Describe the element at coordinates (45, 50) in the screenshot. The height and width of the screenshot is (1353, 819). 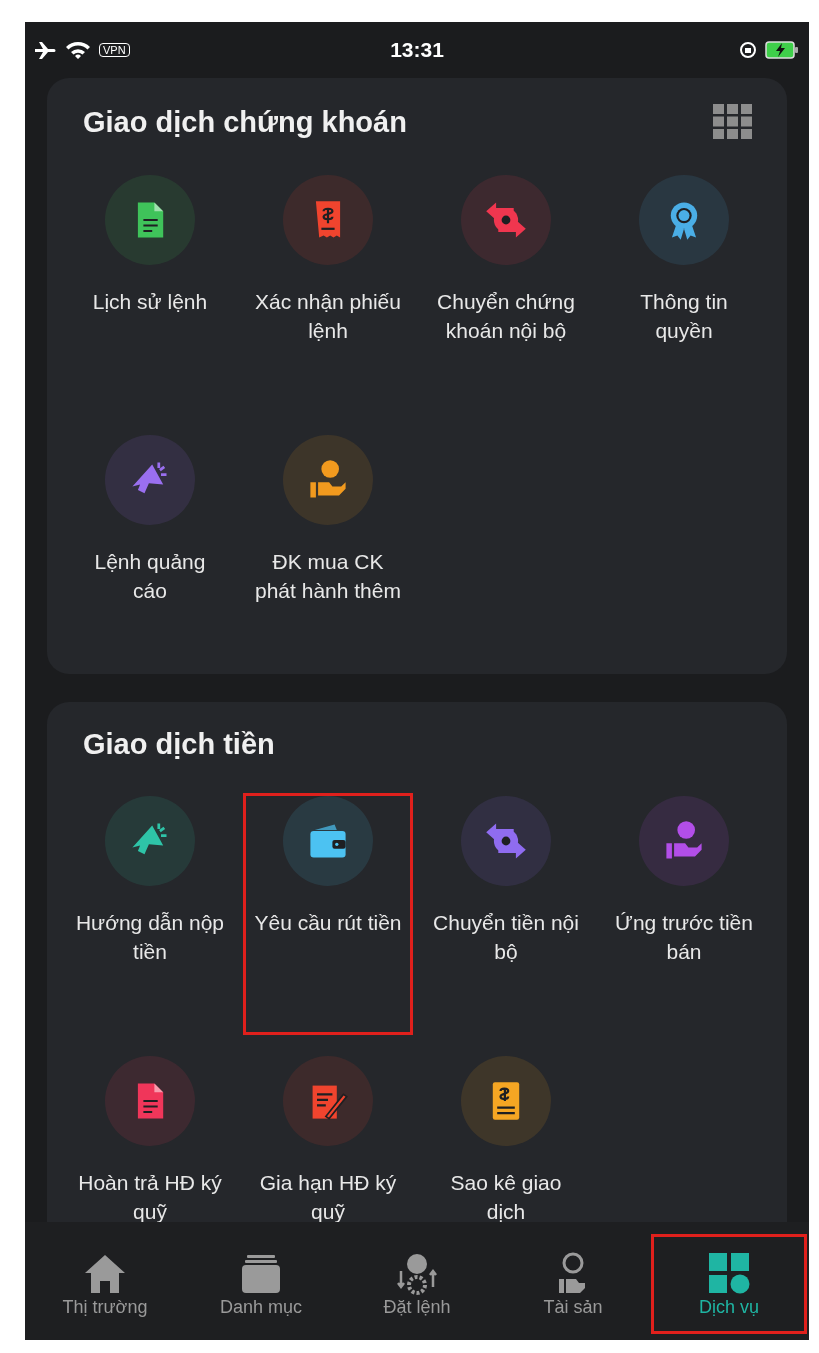
I see `airplane-icon` at that location.